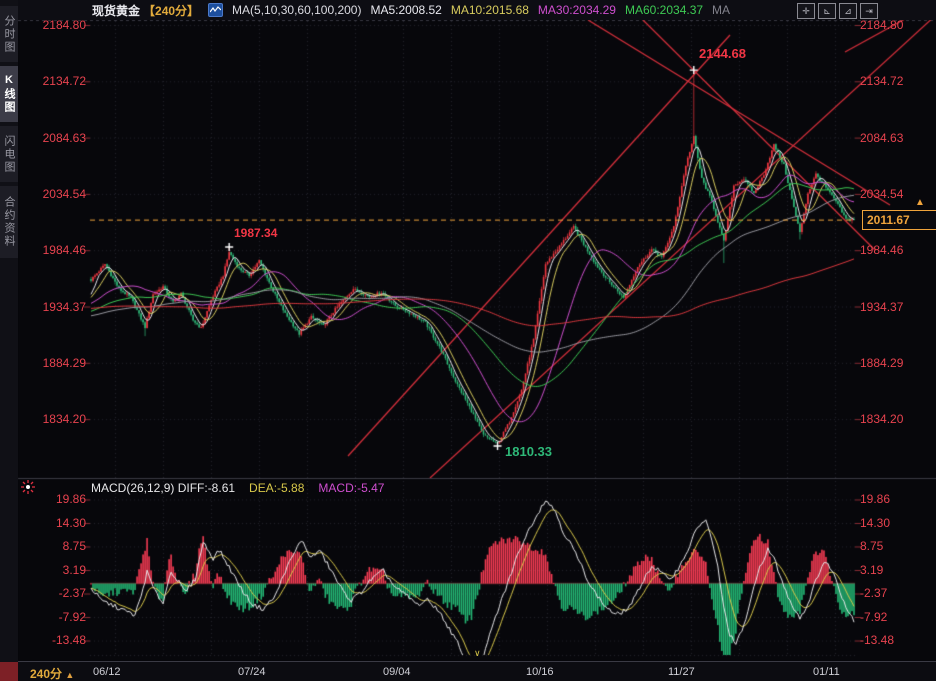  What do you see at coordinates (397, 672) in the screenshot?
I see `date-label: 09/04` at bounding box center [397, 672].